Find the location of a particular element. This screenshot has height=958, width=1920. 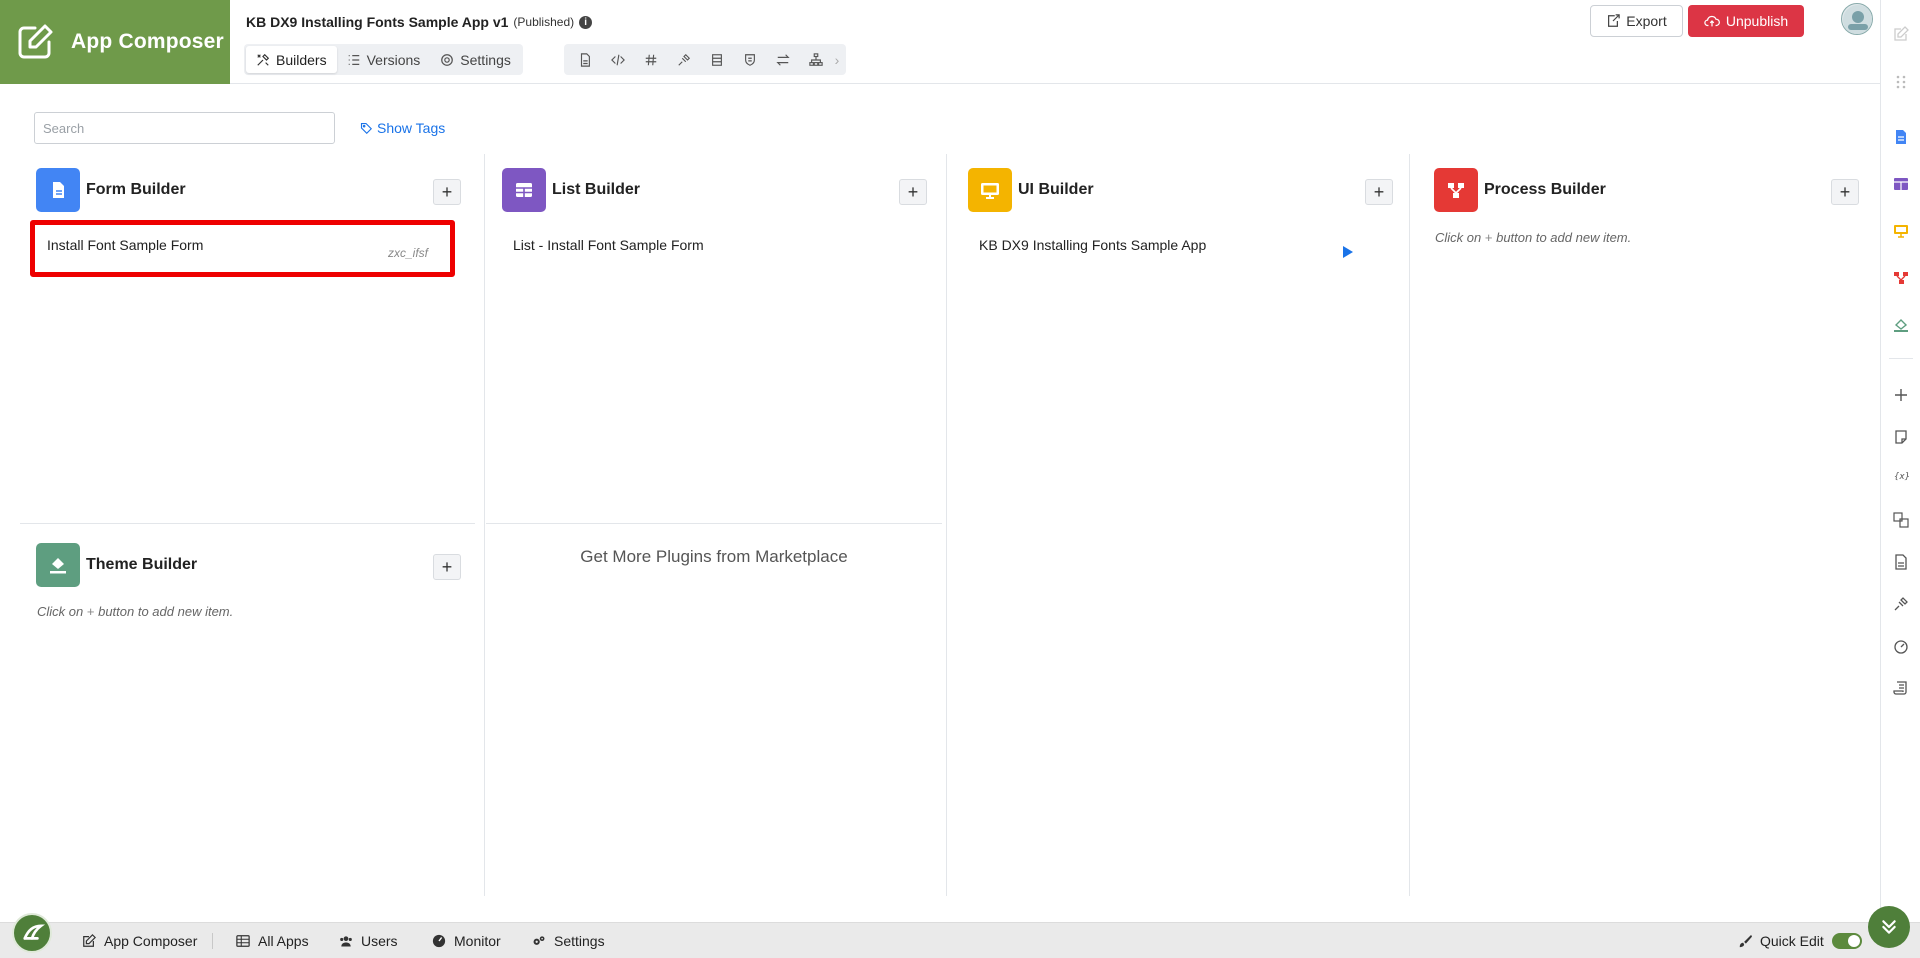

table-icon is located at coordinates (716, 59).